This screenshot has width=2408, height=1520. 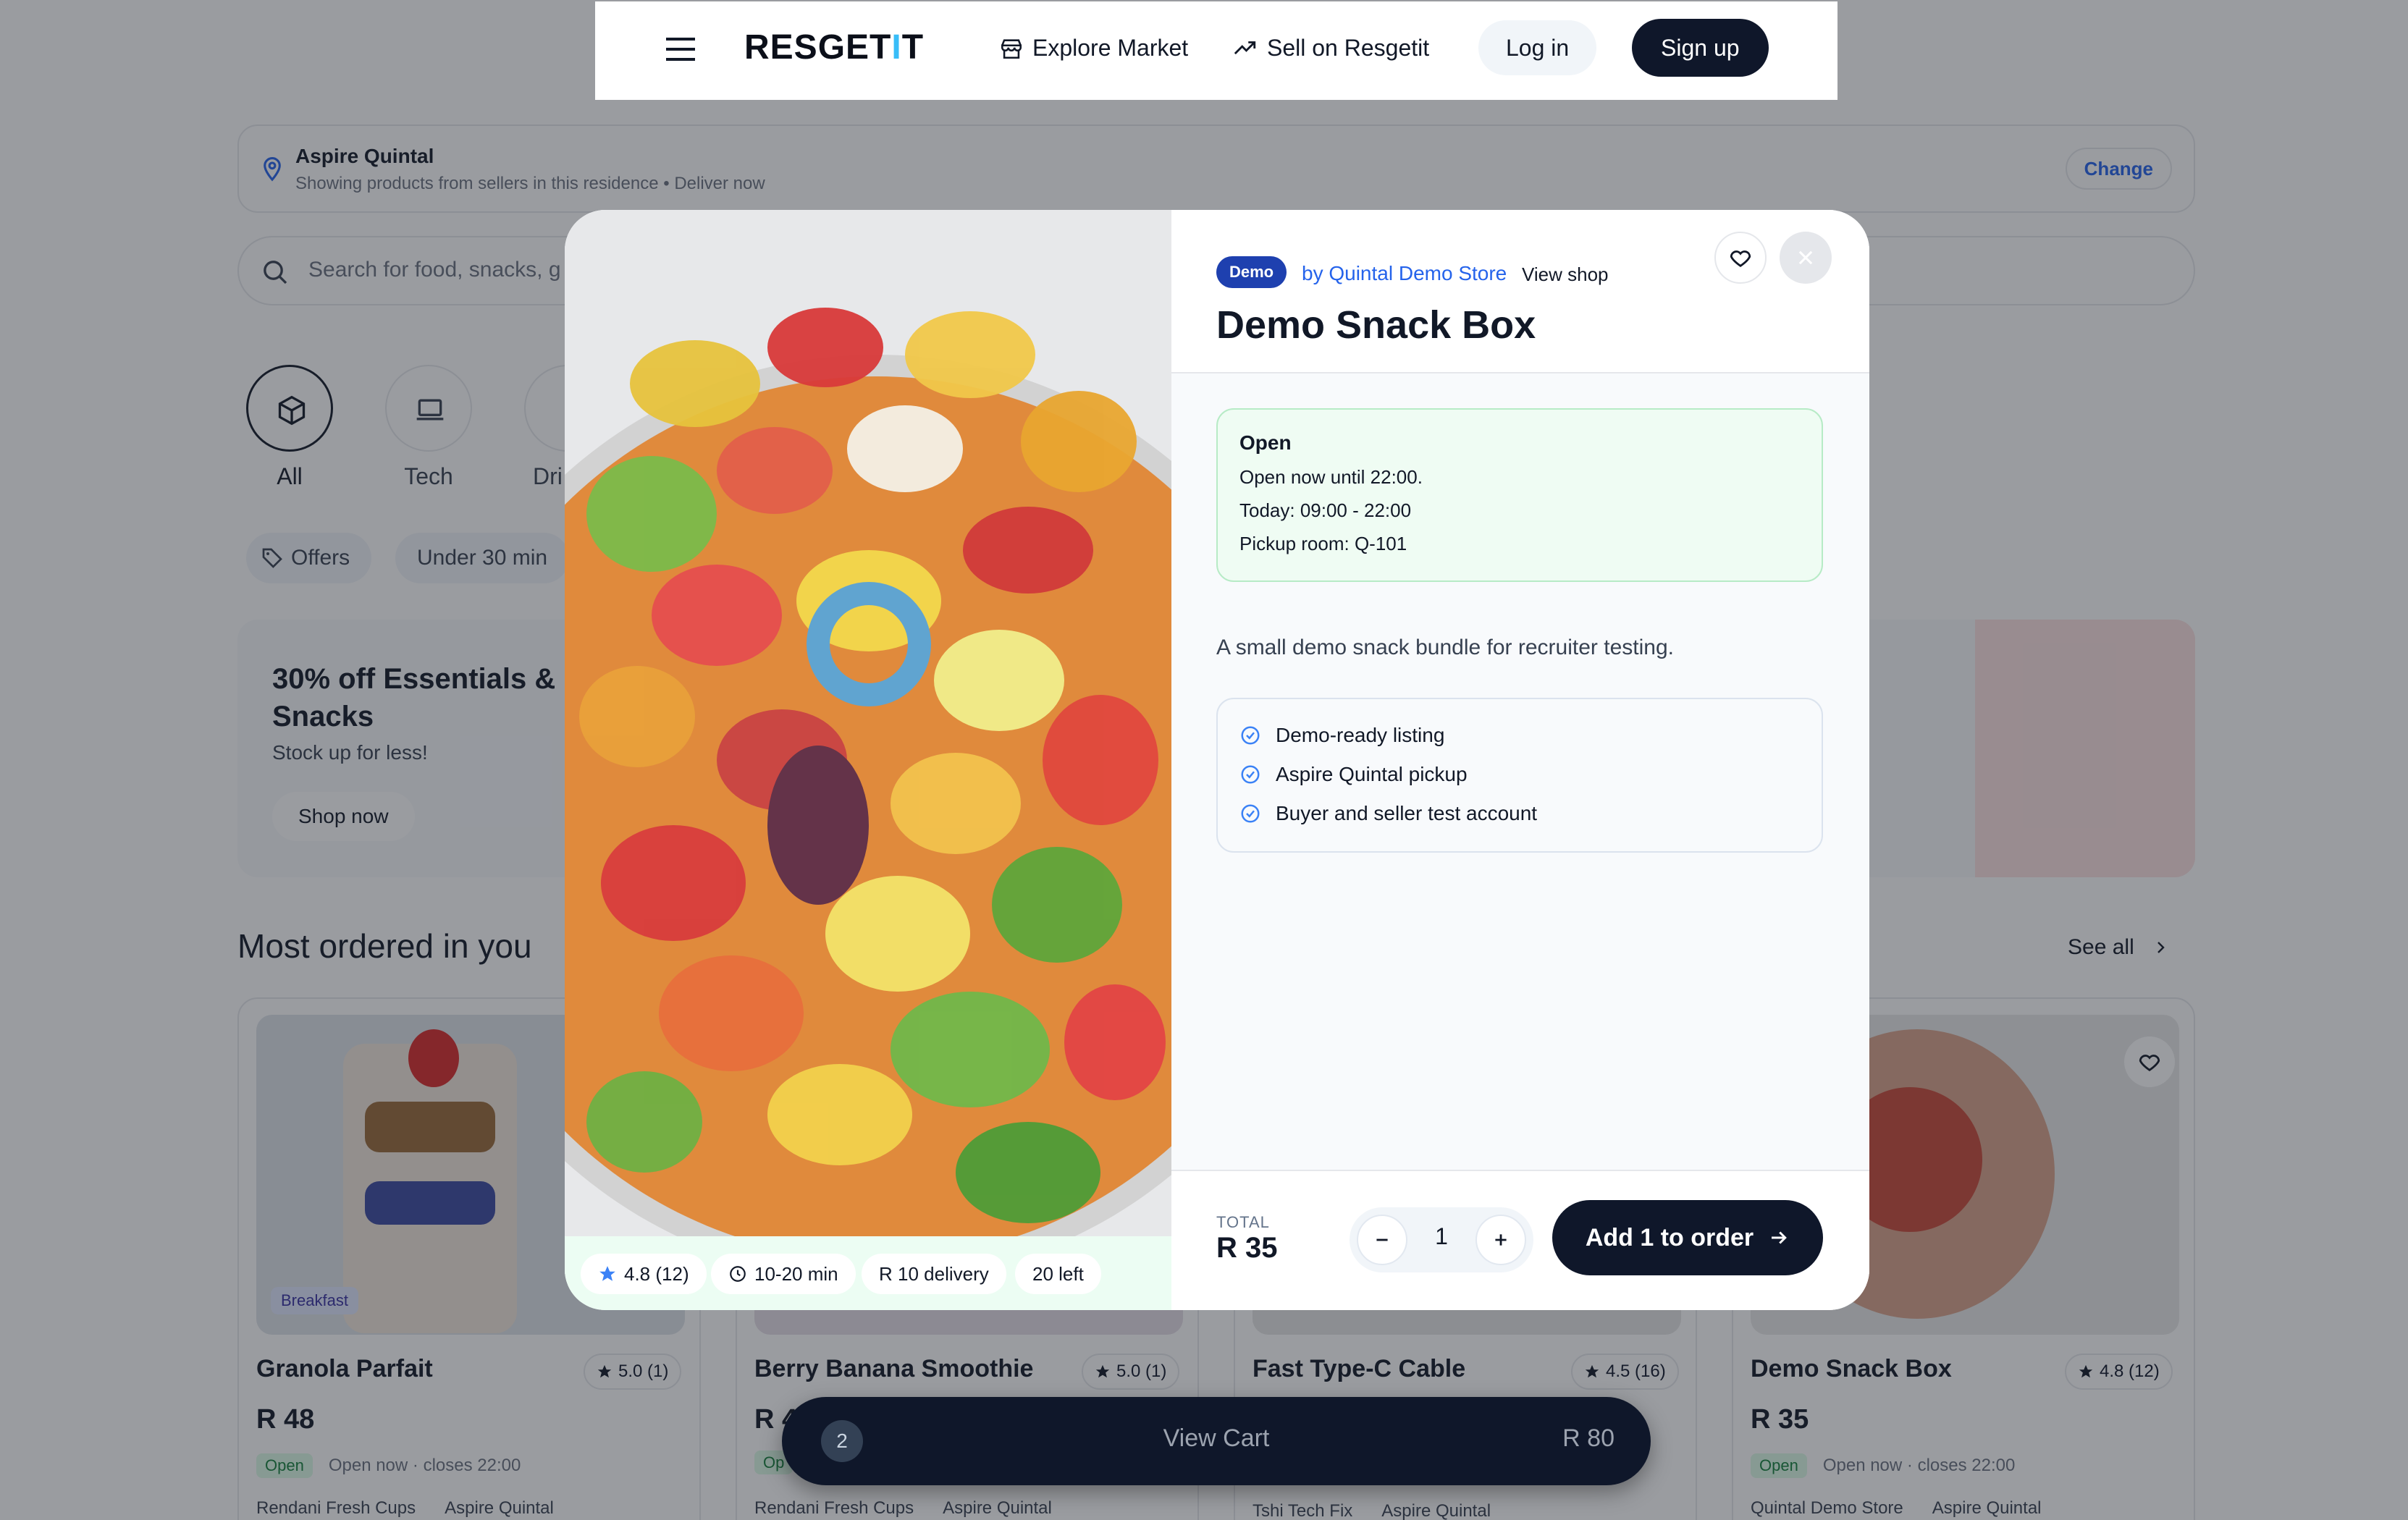 What do you see at coordinates (1245, 48) in the screenshot?
I see `trending-up-icon` at bounding box center [1245, 48].